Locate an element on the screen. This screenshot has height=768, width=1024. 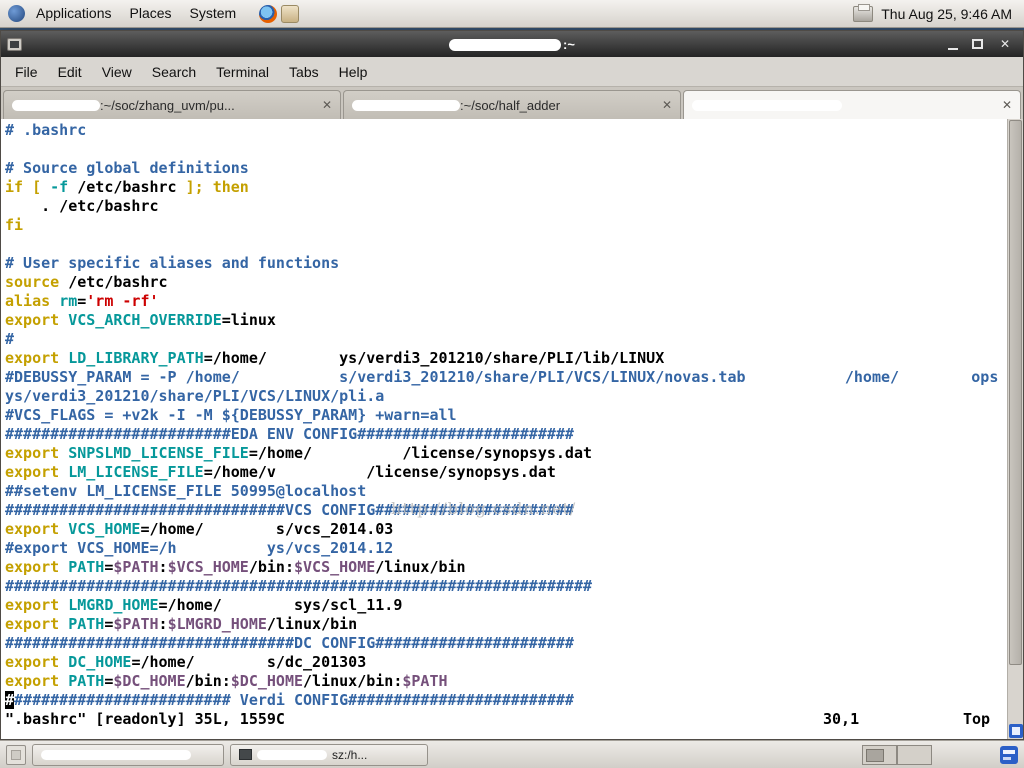
terminal-line: #export VCS_HOME=/h ys/vcs_2014.12 is located at coordinates (199, 548).